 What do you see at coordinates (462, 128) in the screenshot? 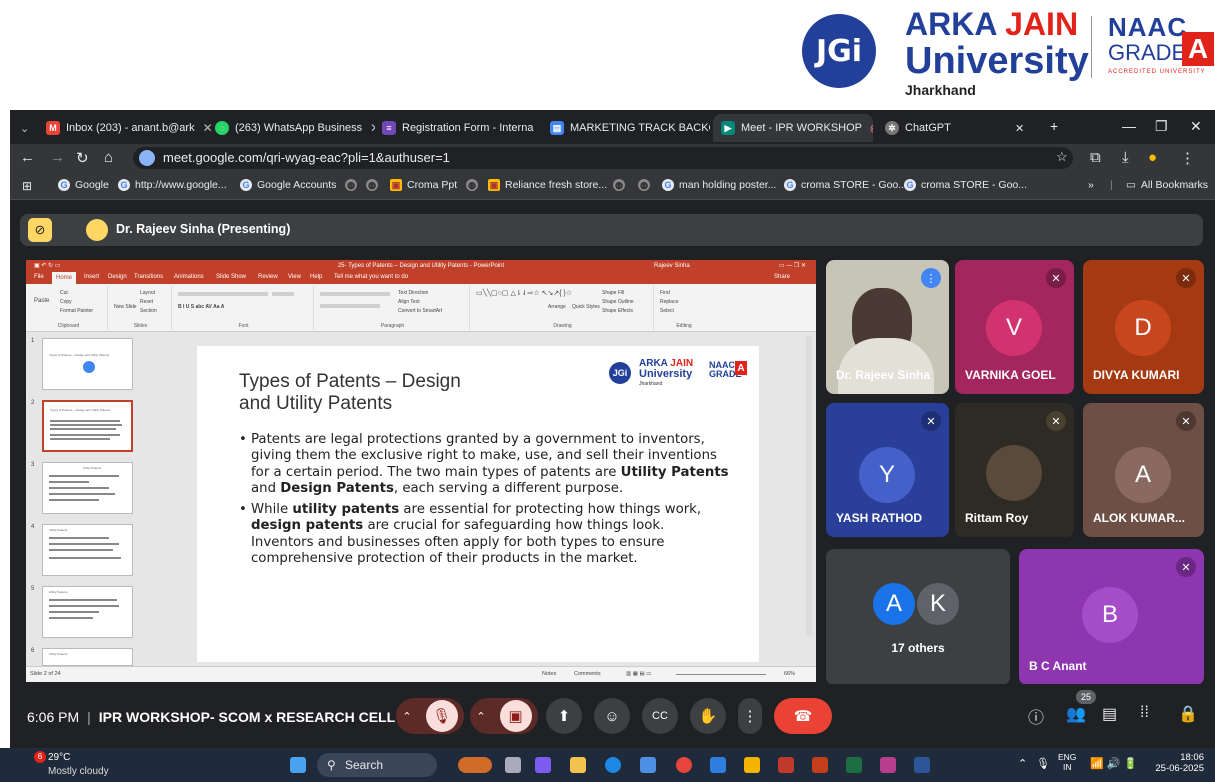
I see `tab-registration: ≡ Registration Form - Interna ✕` at bounding box center [462, 128].